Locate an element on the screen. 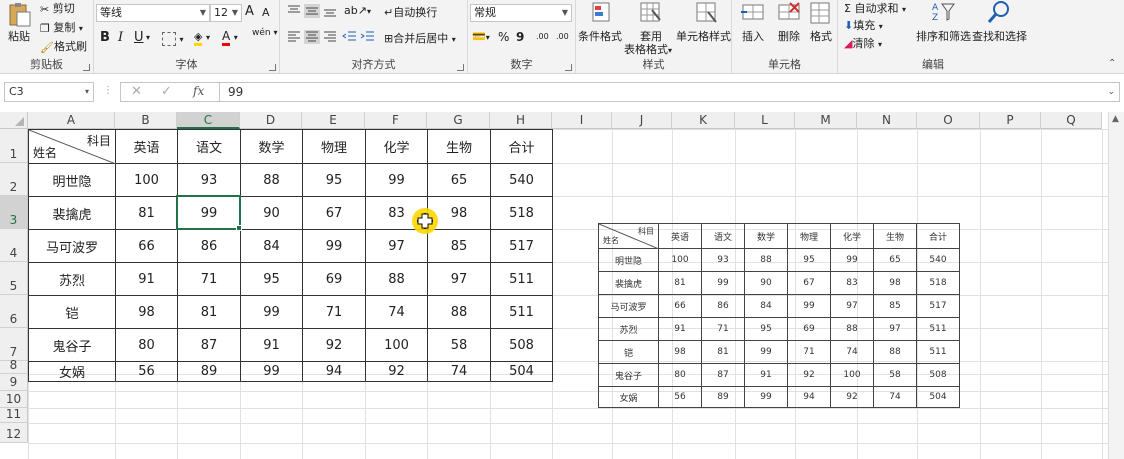 Image resolution: width=1124 pixels, height=459 pixels. thumb-value-cell: 65 is located at coordinates (895, 260).